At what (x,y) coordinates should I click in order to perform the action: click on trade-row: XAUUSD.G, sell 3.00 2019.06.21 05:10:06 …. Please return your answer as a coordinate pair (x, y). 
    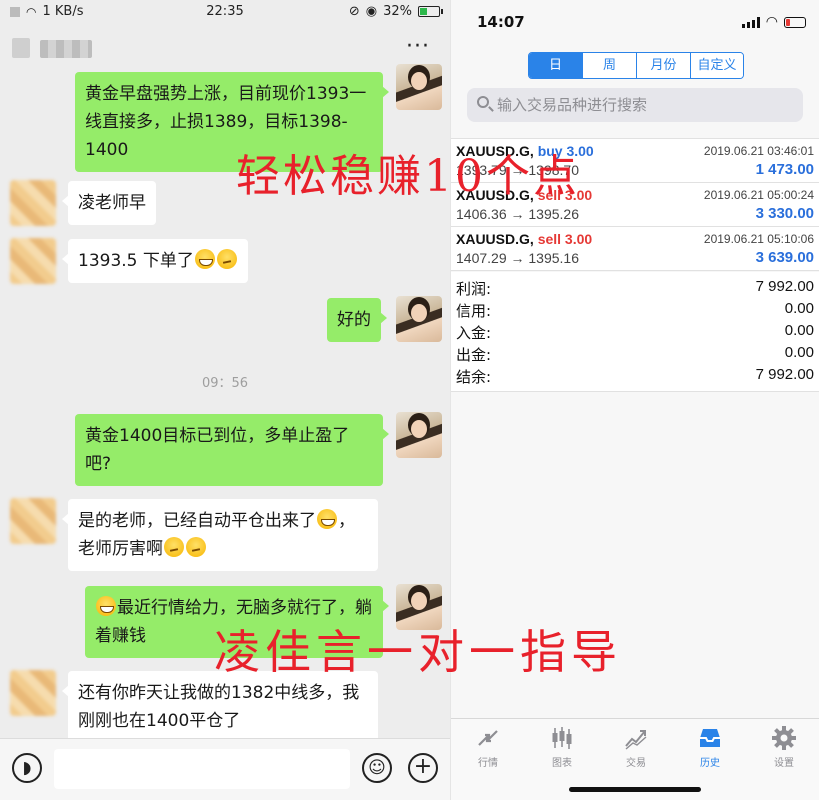
    Looking at the image, I should click on (635, 249).